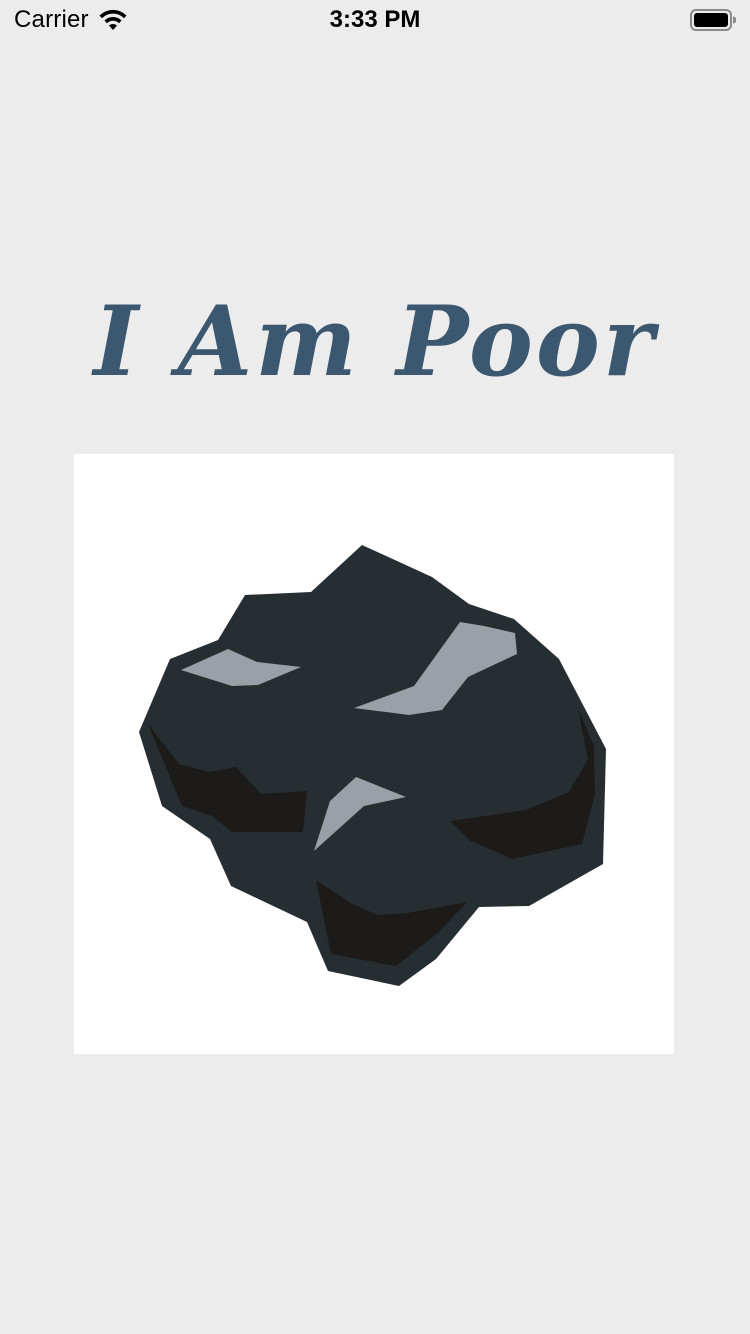 The height and width of the screenshot is (1334, 750). I want to click on status-bar: Carrier 3:33 PM, so click(375, 20).